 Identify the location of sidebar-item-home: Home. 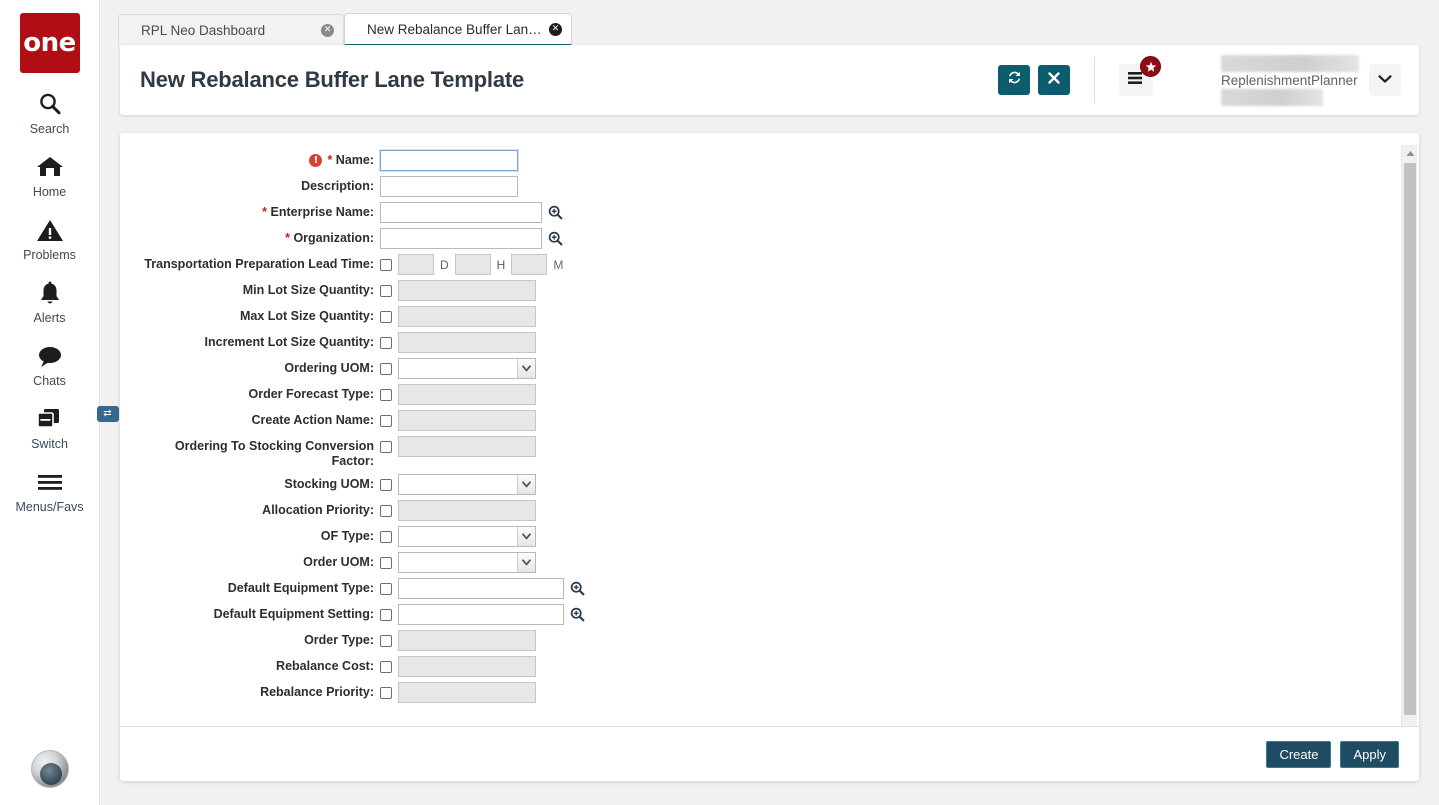
(50, 167).